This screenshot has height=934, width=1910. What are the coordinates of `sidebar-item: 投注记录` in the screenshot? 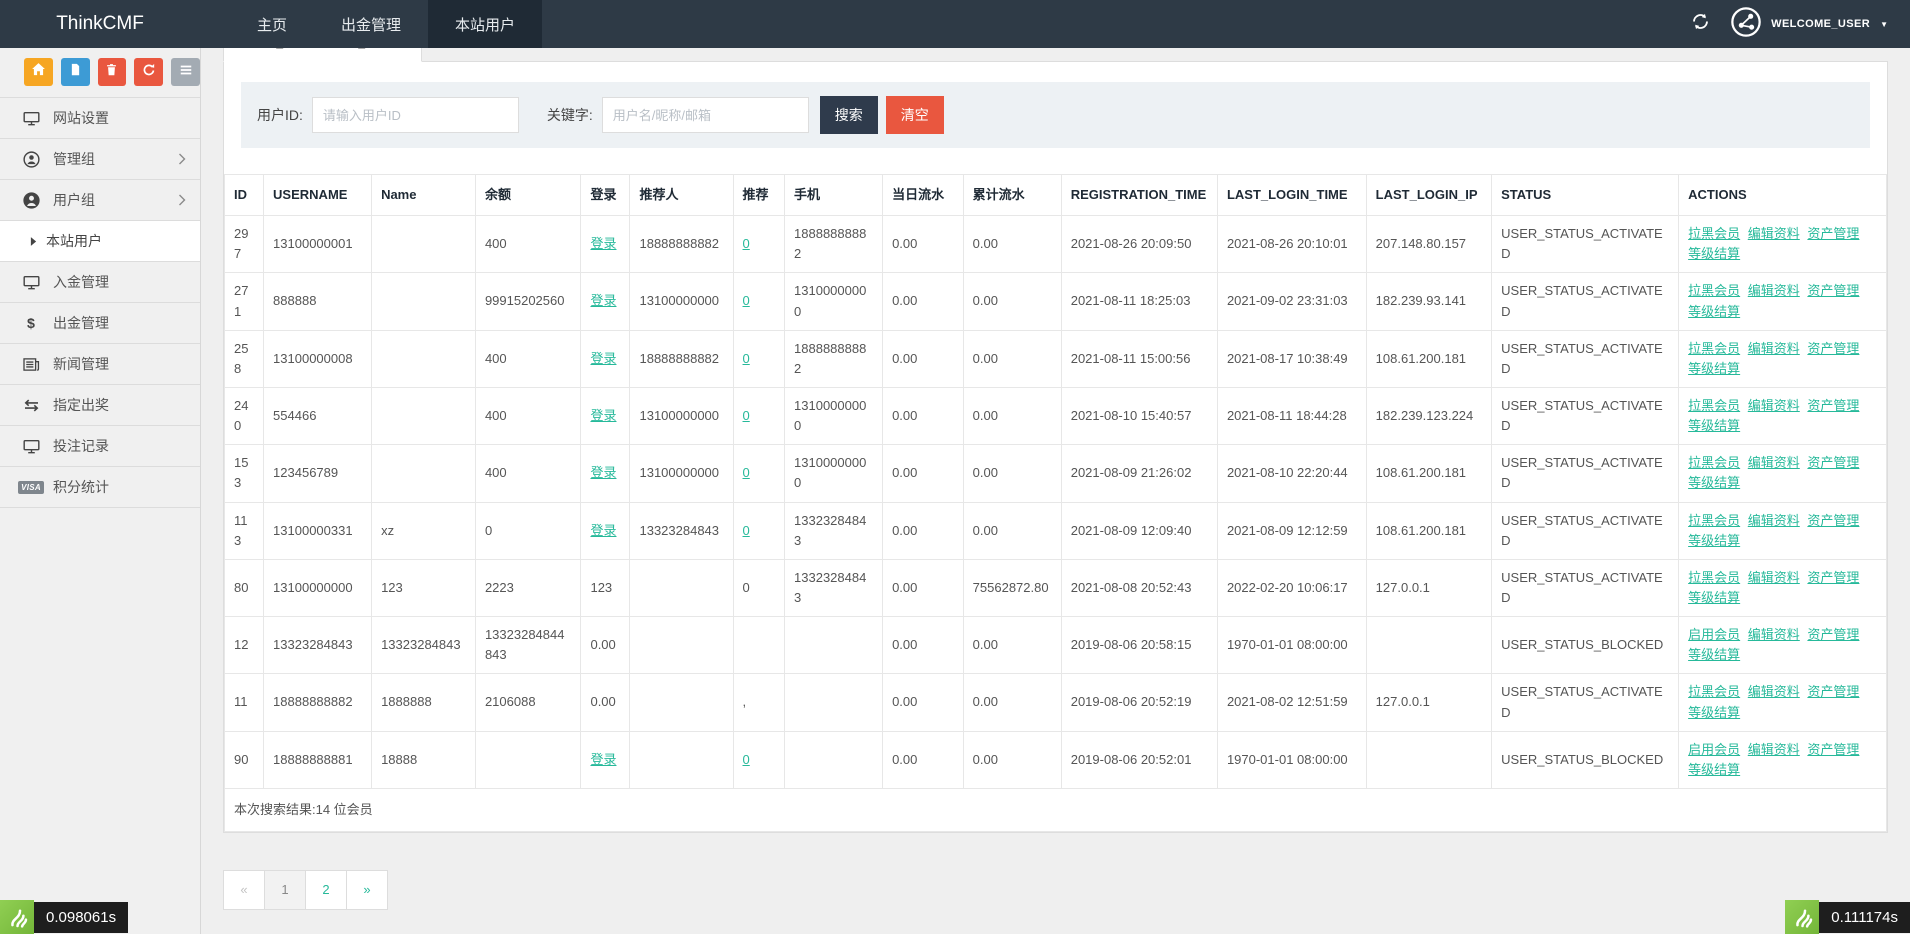 It's located at (100, 446).